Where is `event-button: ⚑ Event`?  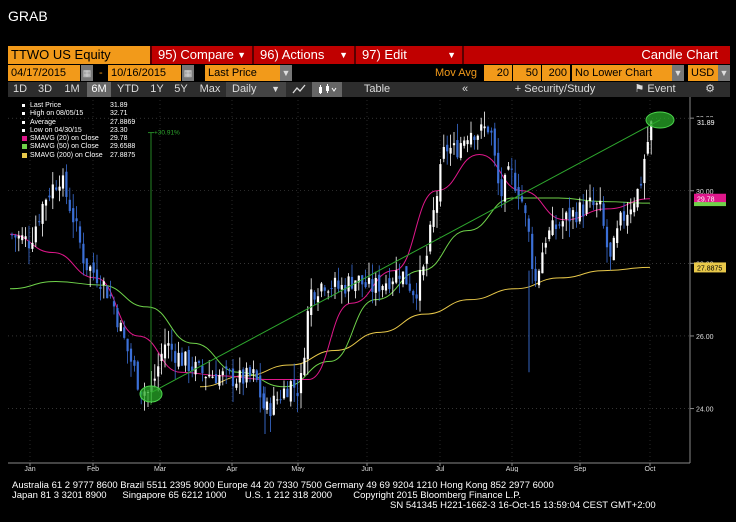 event-button: ⚑ Event is located at coordinates (655, 89).